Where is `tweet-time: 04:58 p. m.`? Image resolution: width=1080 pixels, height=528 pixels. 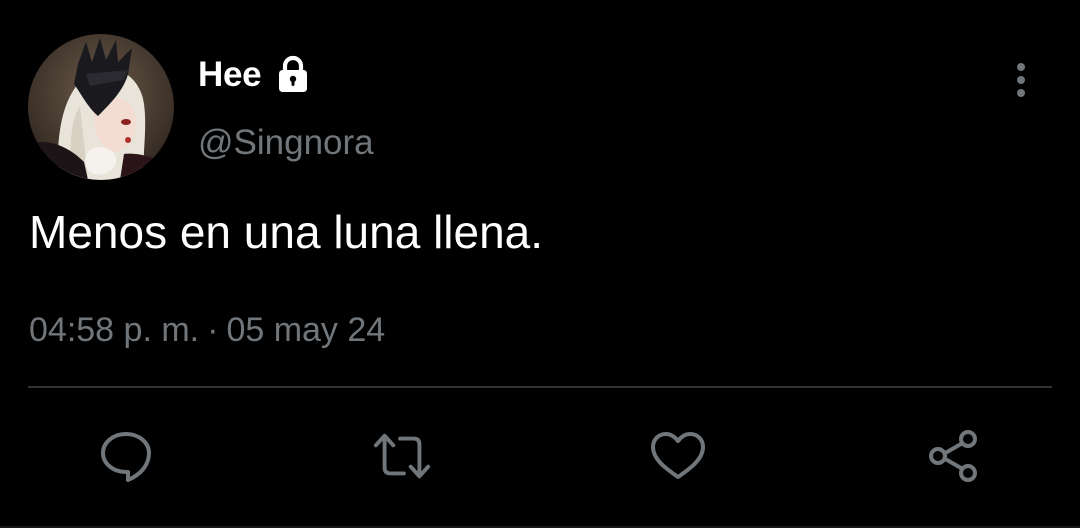
tweet-time: 04:58 p. m. is located at coordinates (114, 330).